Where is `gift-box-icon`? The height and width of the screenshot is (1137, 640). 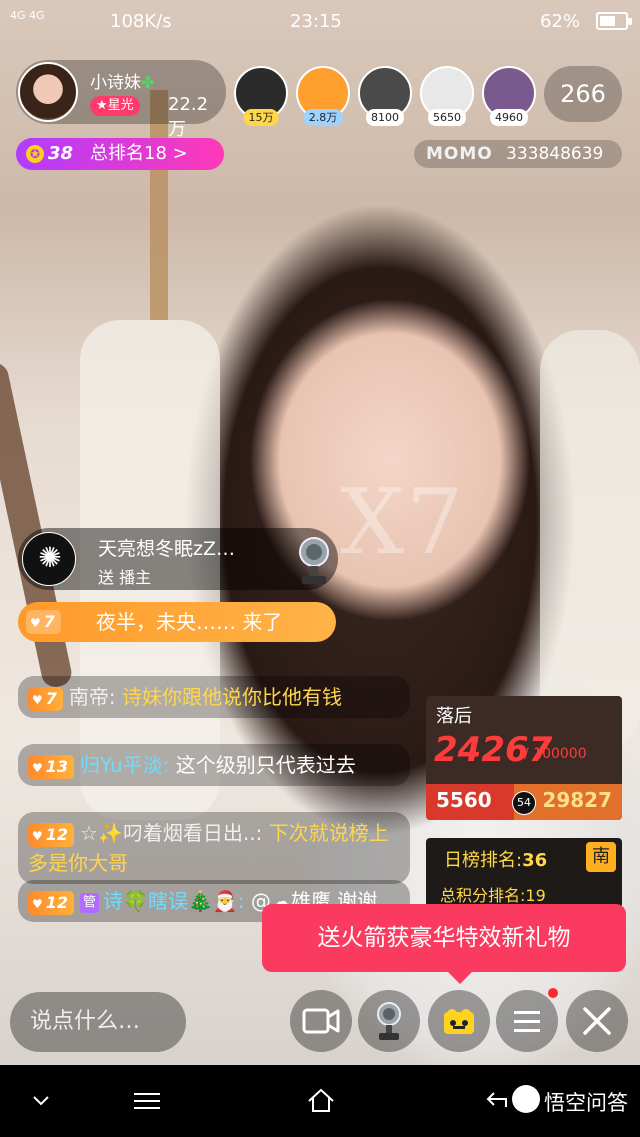 gift-box-icon is located at coordinates (459, 1021).